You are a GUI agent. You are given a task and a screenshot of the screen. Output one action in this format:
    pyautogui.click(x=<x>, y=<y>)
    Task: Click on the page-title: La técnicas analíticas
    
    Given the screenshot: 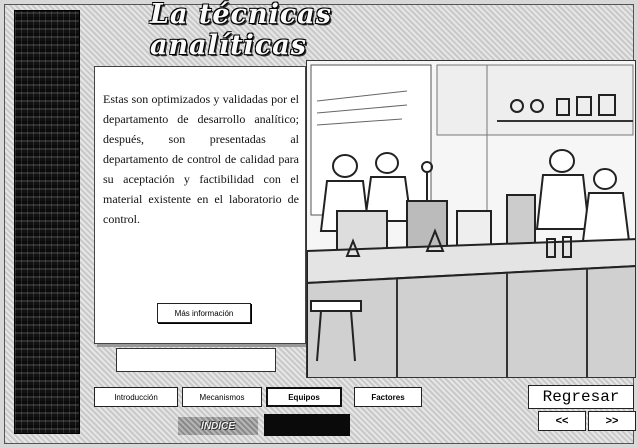 What is the action you would take?
    pyautogui.click(x=241, y=30)
    